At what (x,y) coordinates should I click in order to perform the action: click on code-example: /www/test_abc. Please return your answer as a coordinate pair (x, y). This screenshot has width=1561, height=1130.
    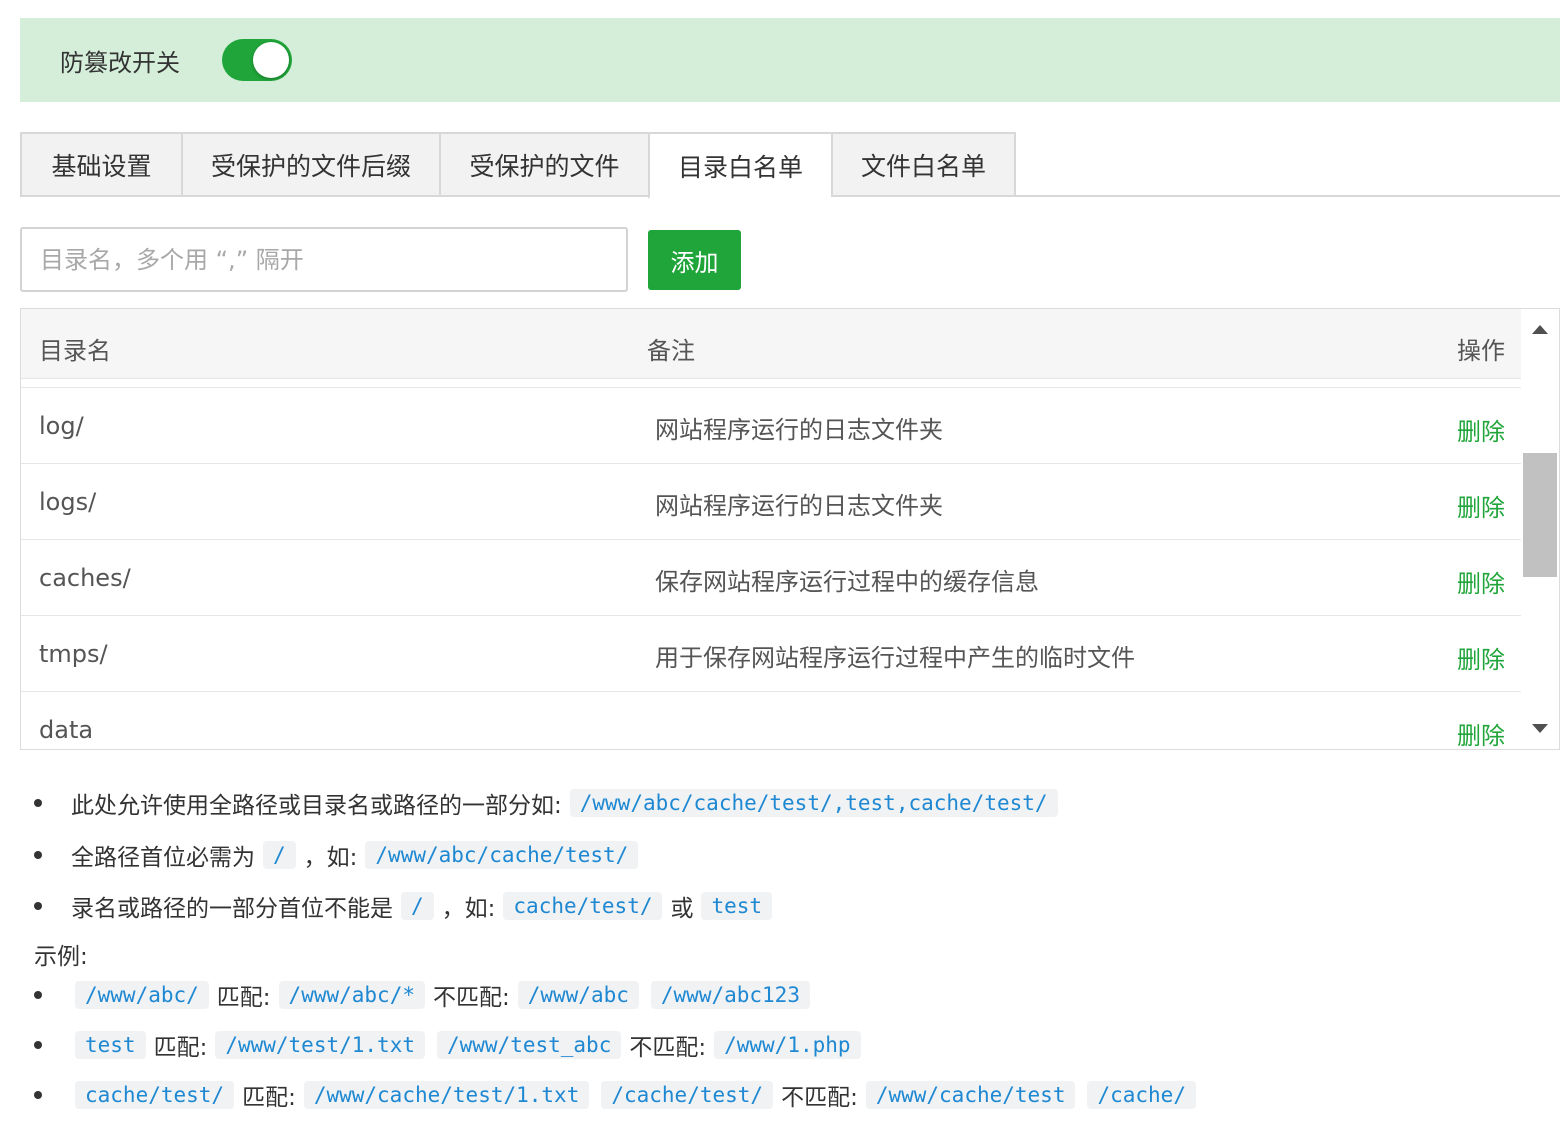
    Looking at the image, I should click on (529, 1045).